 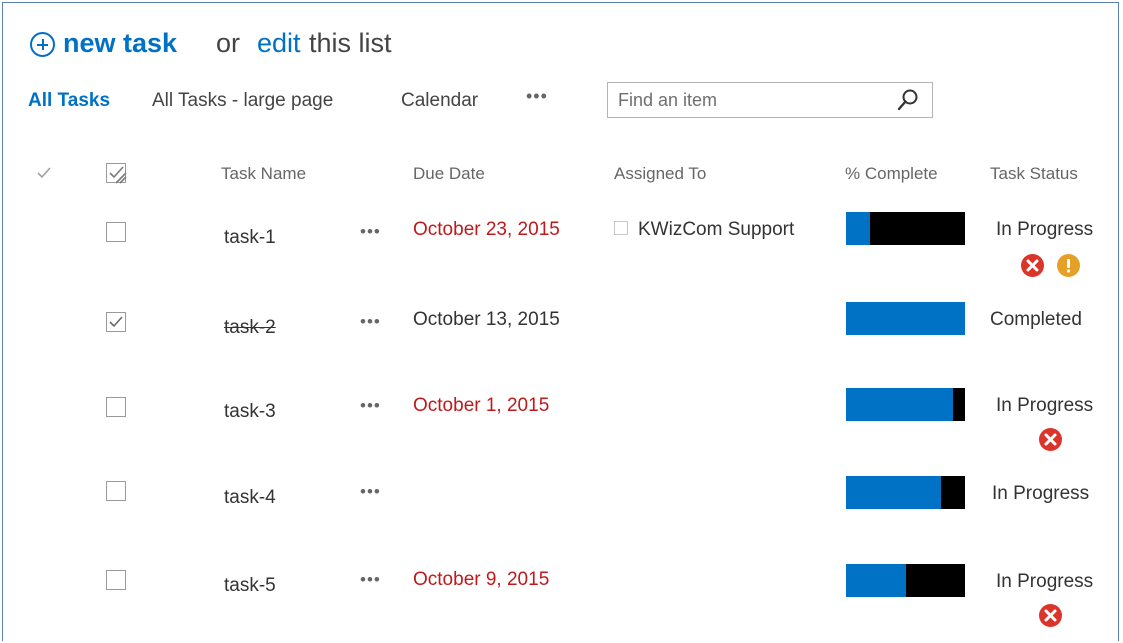 I want to click on select-all-checkmark-icon, so click(x=44, y=173).